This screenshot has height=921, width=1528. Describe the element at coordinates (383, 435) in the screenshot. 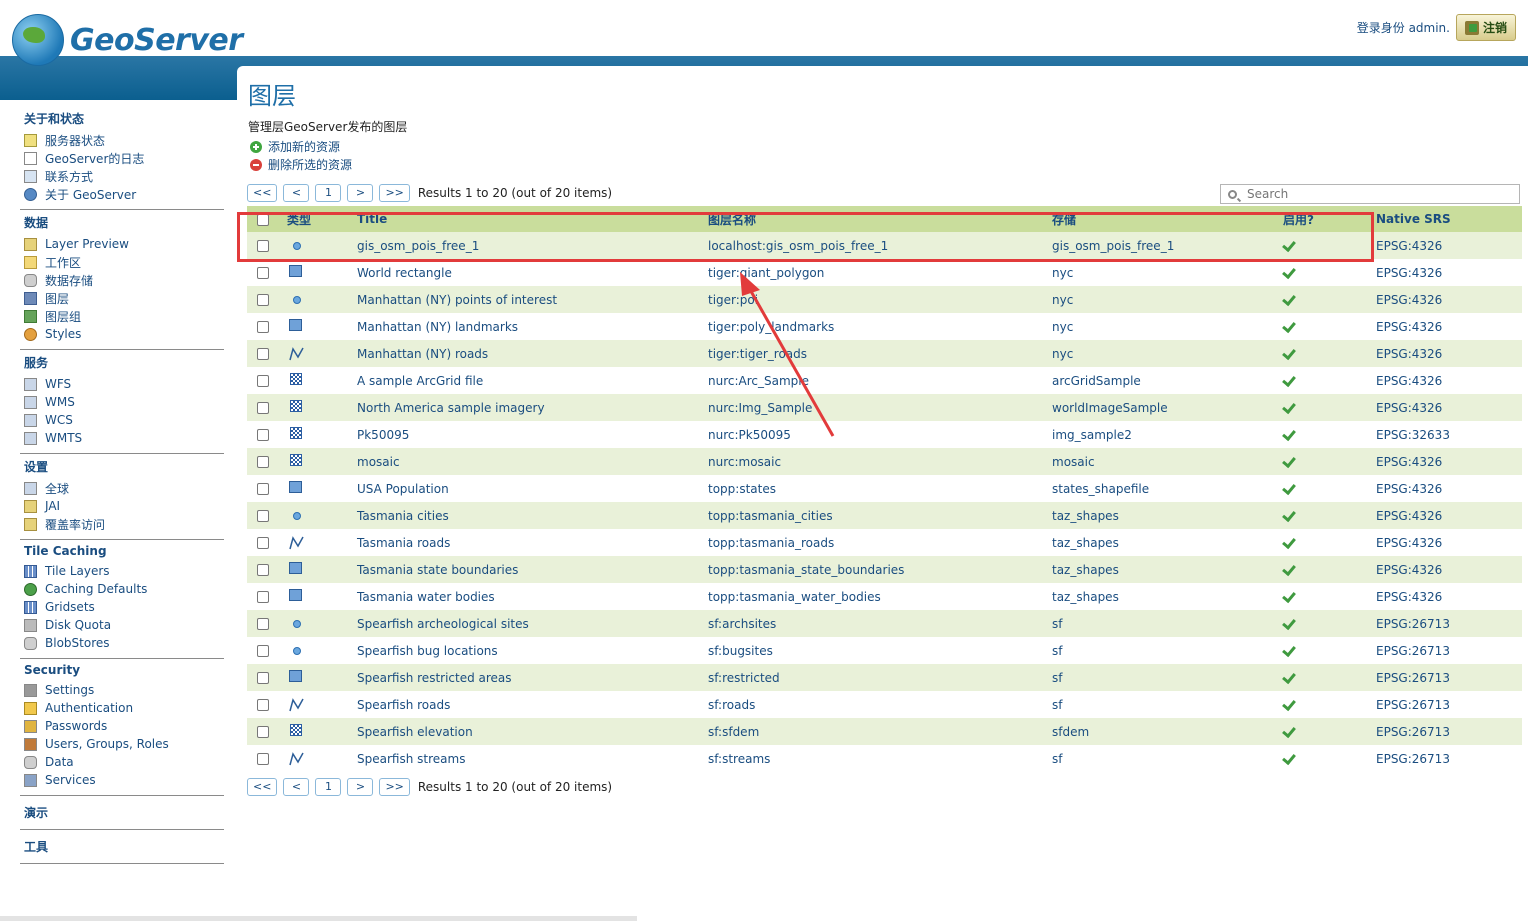

I see `layer-title-link: Pk50095` at that location.